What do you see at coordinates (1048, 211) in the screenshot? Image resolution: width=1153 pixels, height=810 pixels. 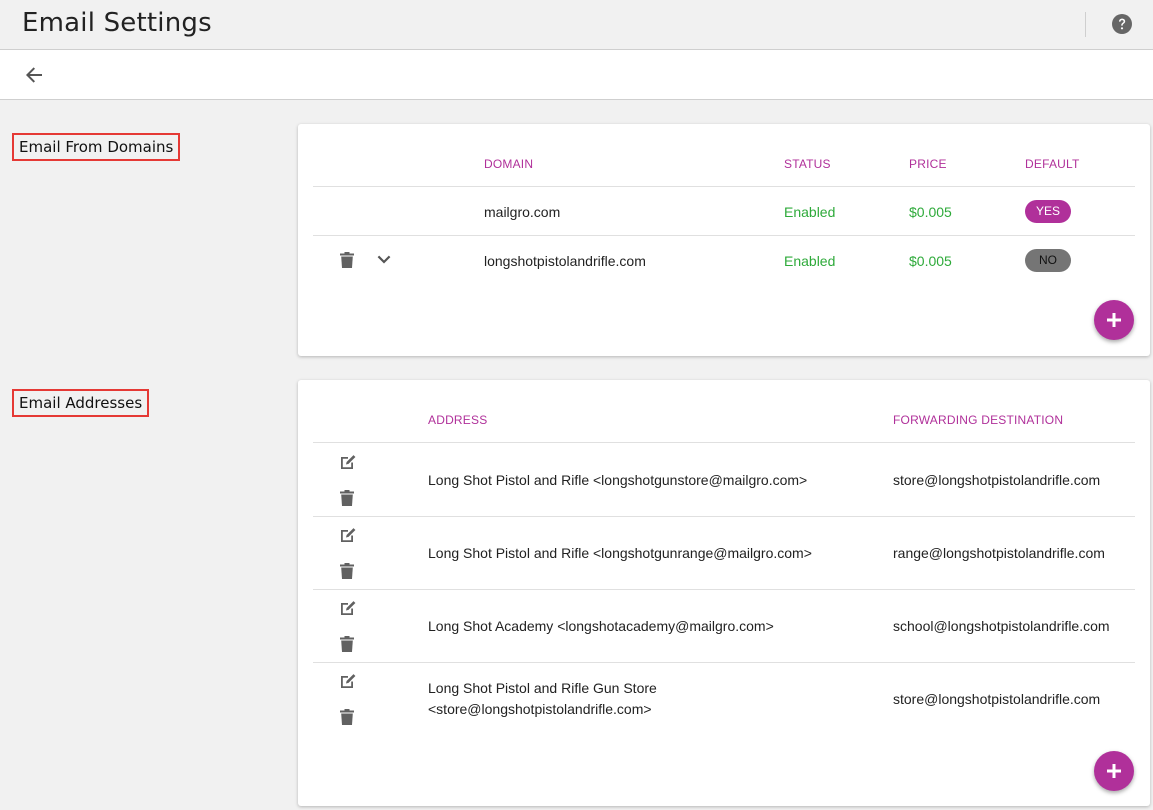 I see `default-badge-yes: YES` at bounding box center [1048, 211].